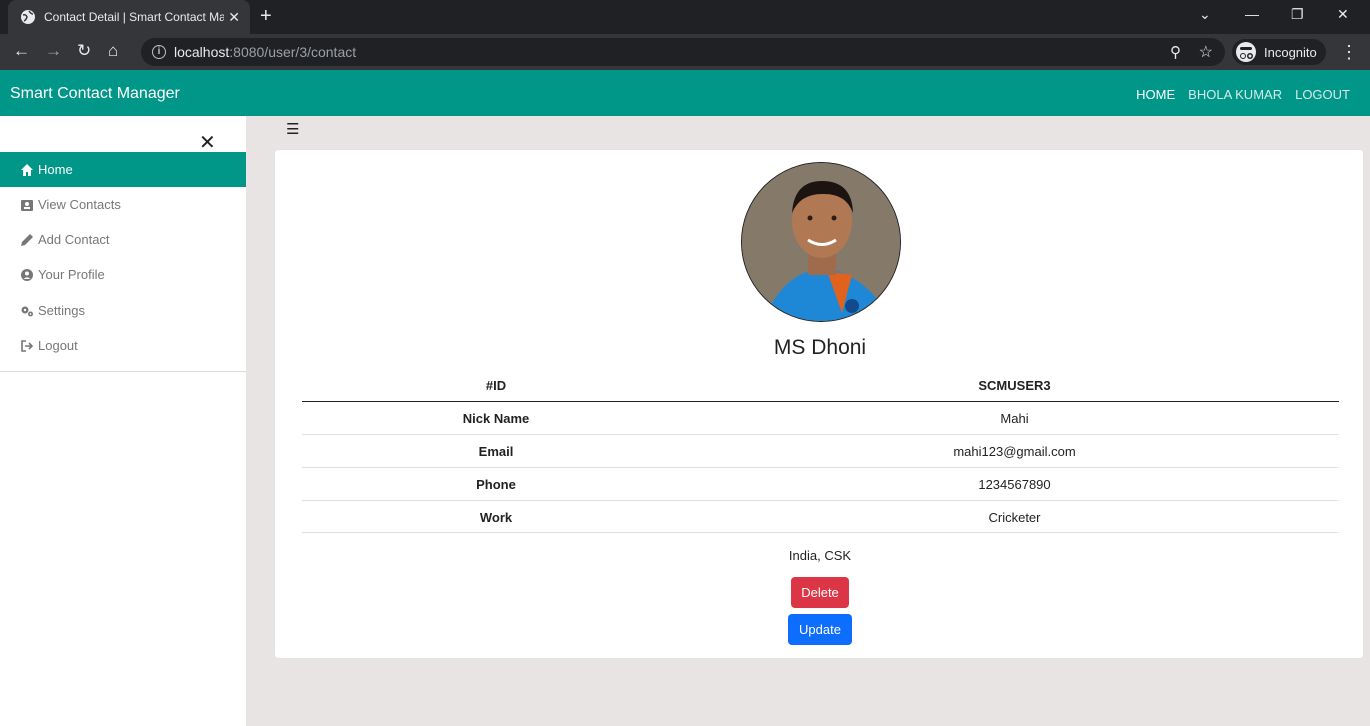  What do you see at coordinates (123, 169) in the screenshot?
I see `sidebar-item-home: Home` at bounding box center [123, 169].